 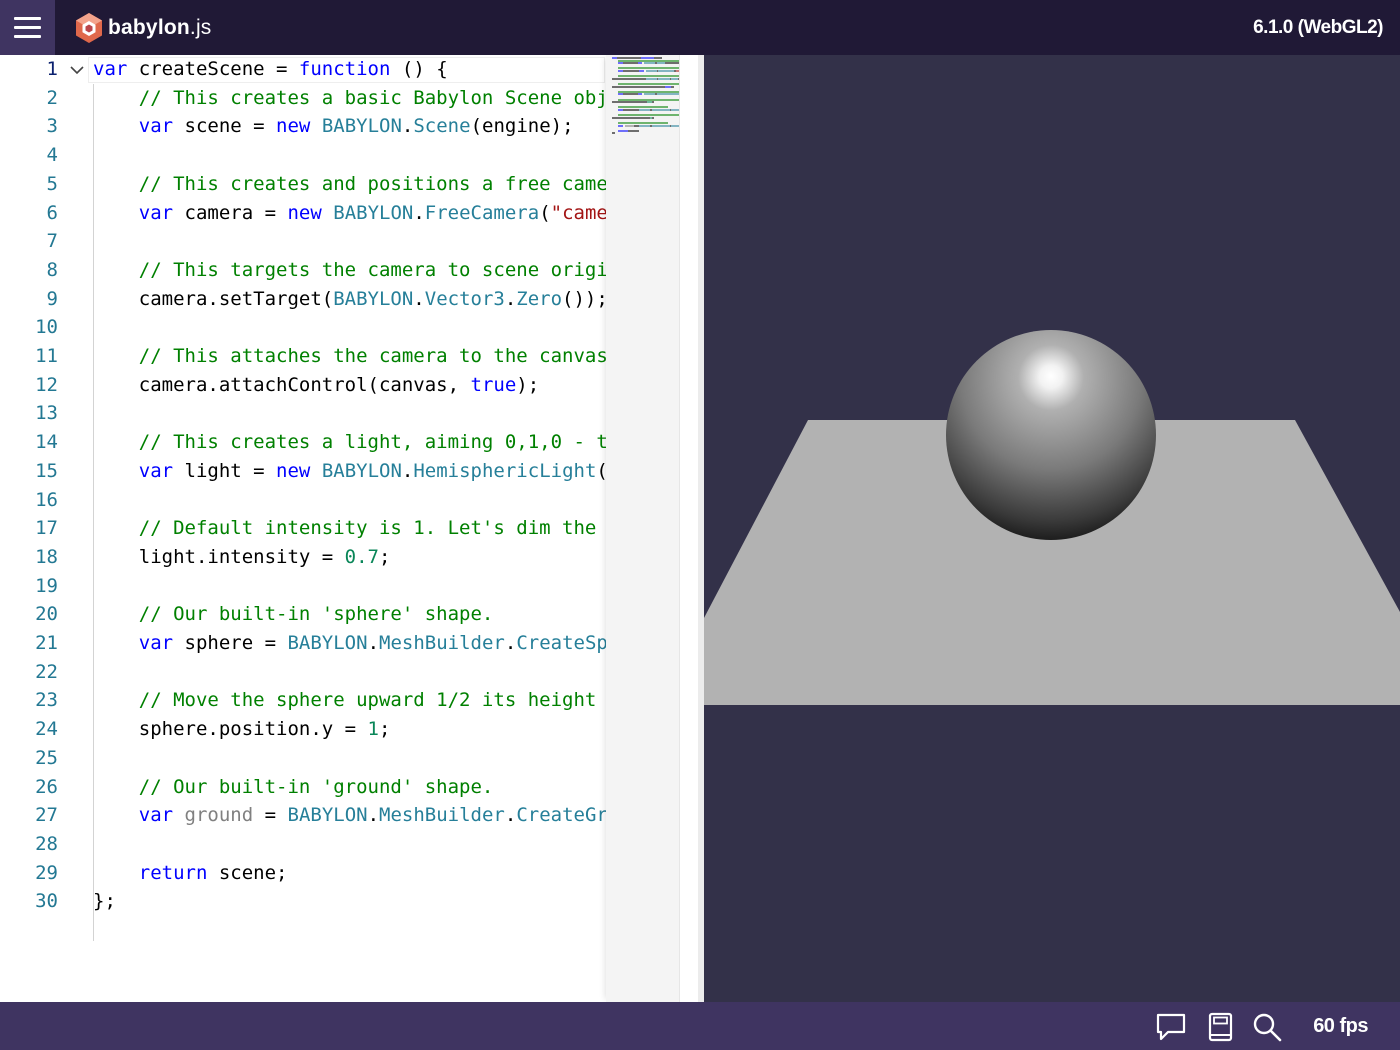 I want to click on line-number: 17, so click(x=46, y=528).